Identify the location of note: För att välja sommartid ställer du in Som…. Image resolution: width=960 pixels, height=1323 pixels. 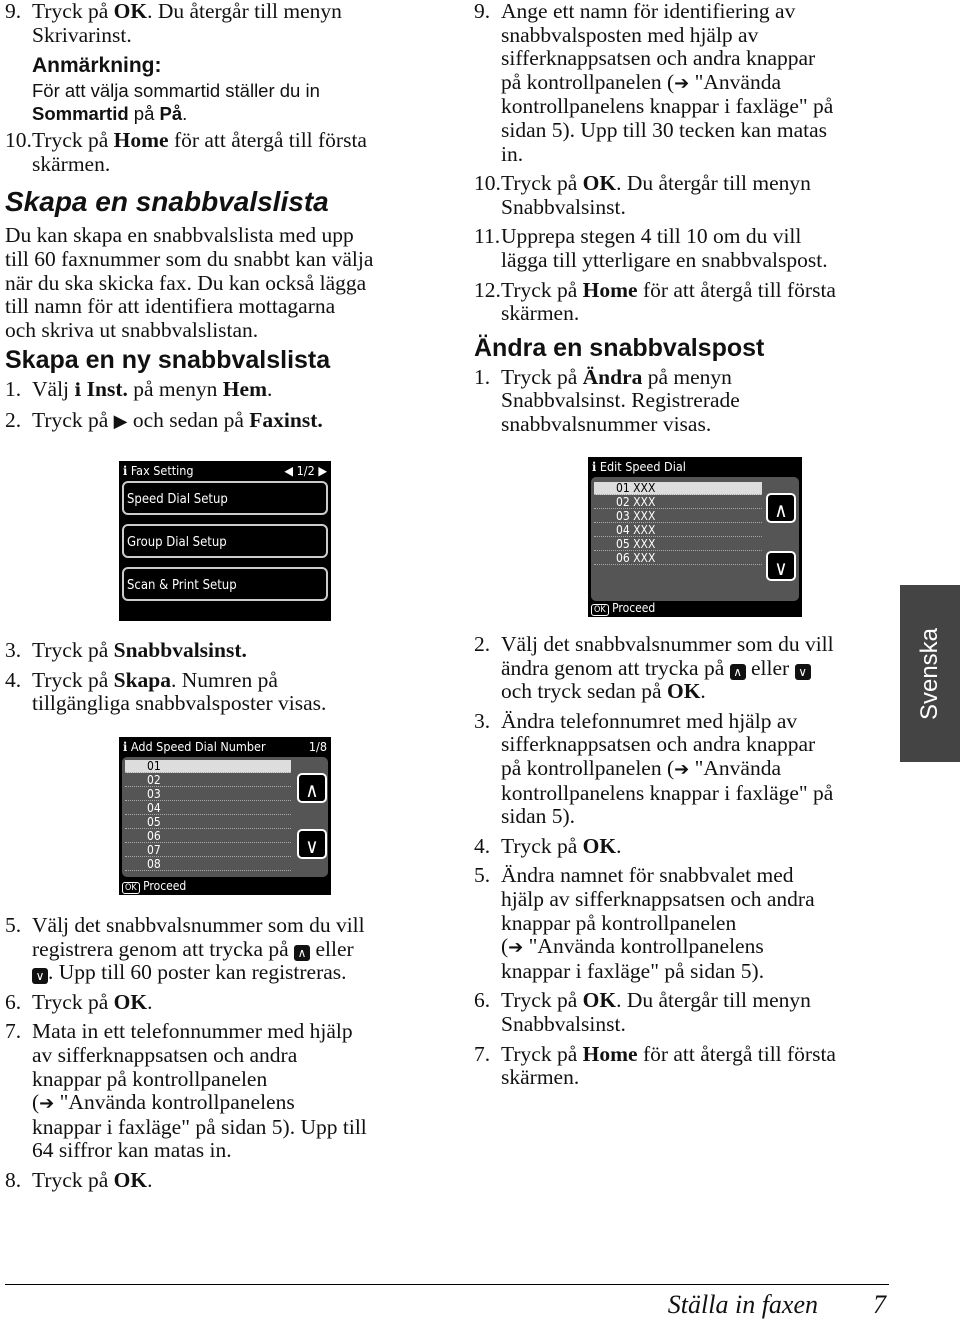
(228, 102).